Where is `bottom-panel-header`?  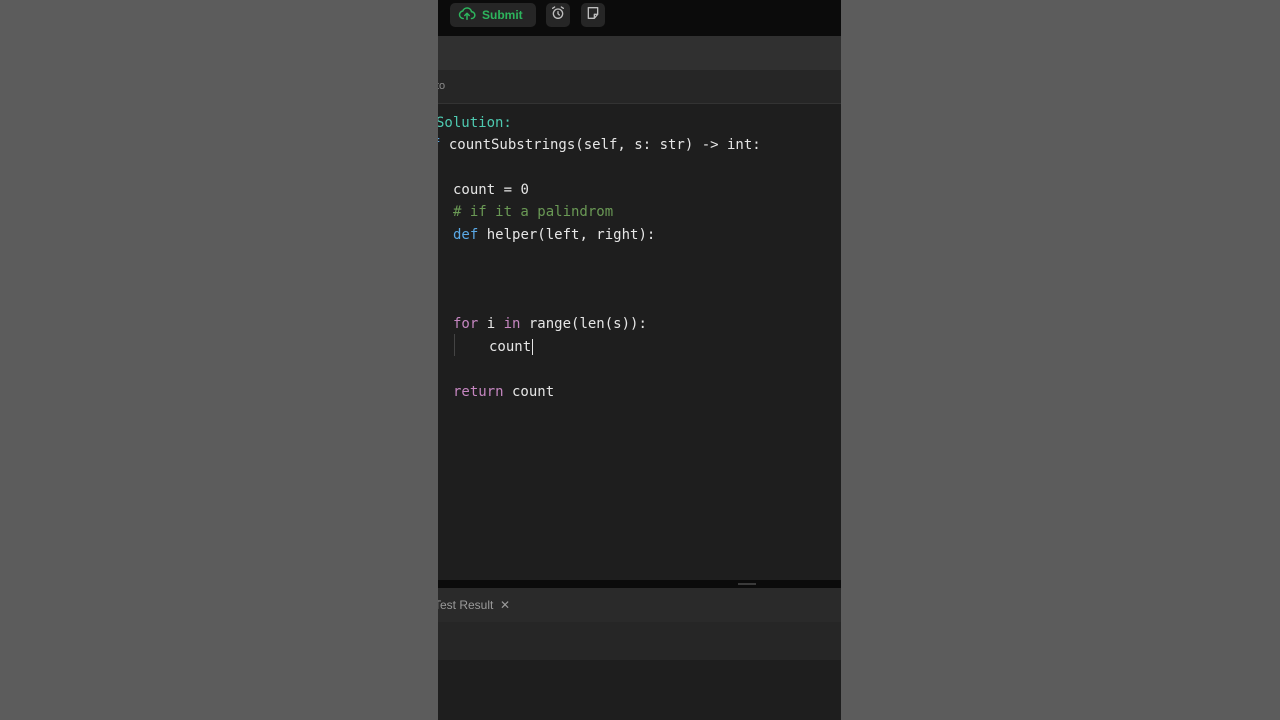
bottom-panel-header is located at coordinates (639, 641).